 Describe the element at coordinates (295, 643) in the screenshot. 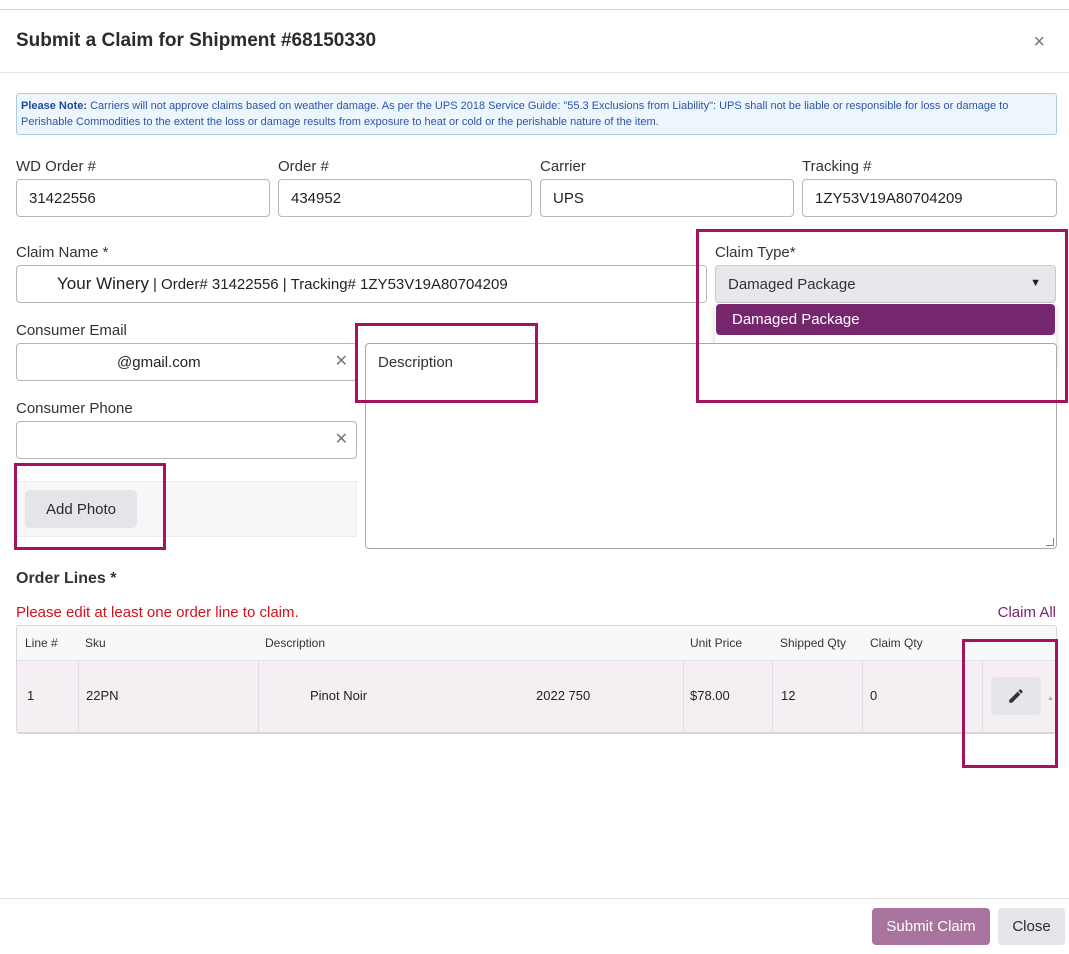

I see `col-description: Description` at that location.